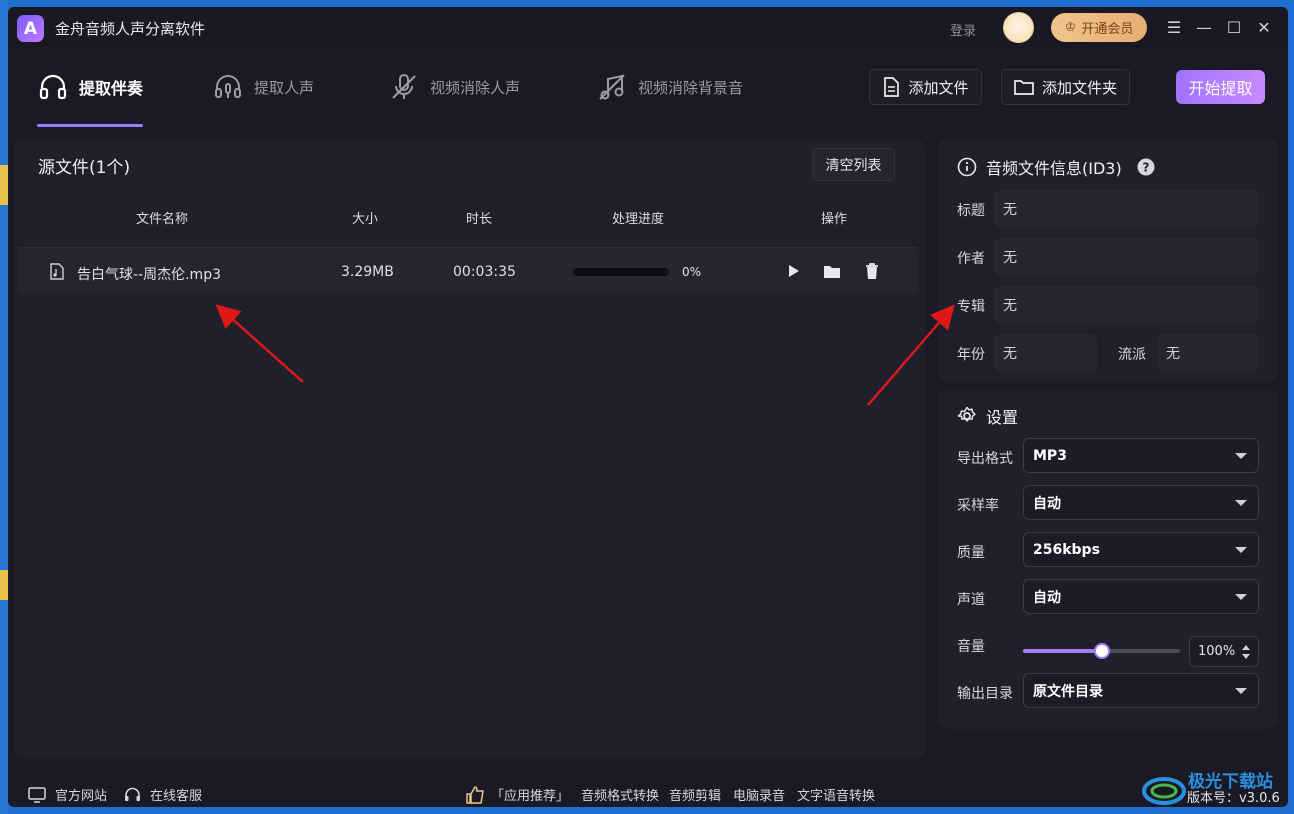  What do you see at coordinates (971, 647) in the screenshot?
I see `volume-label: 音量` at bounding box center [971, 647].